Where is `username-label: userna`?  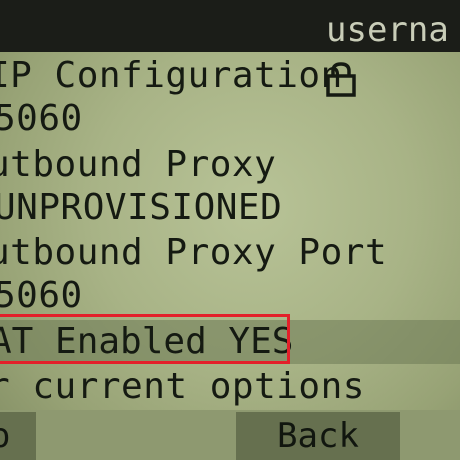 username-label: userna is located at coordinates (387, 30).